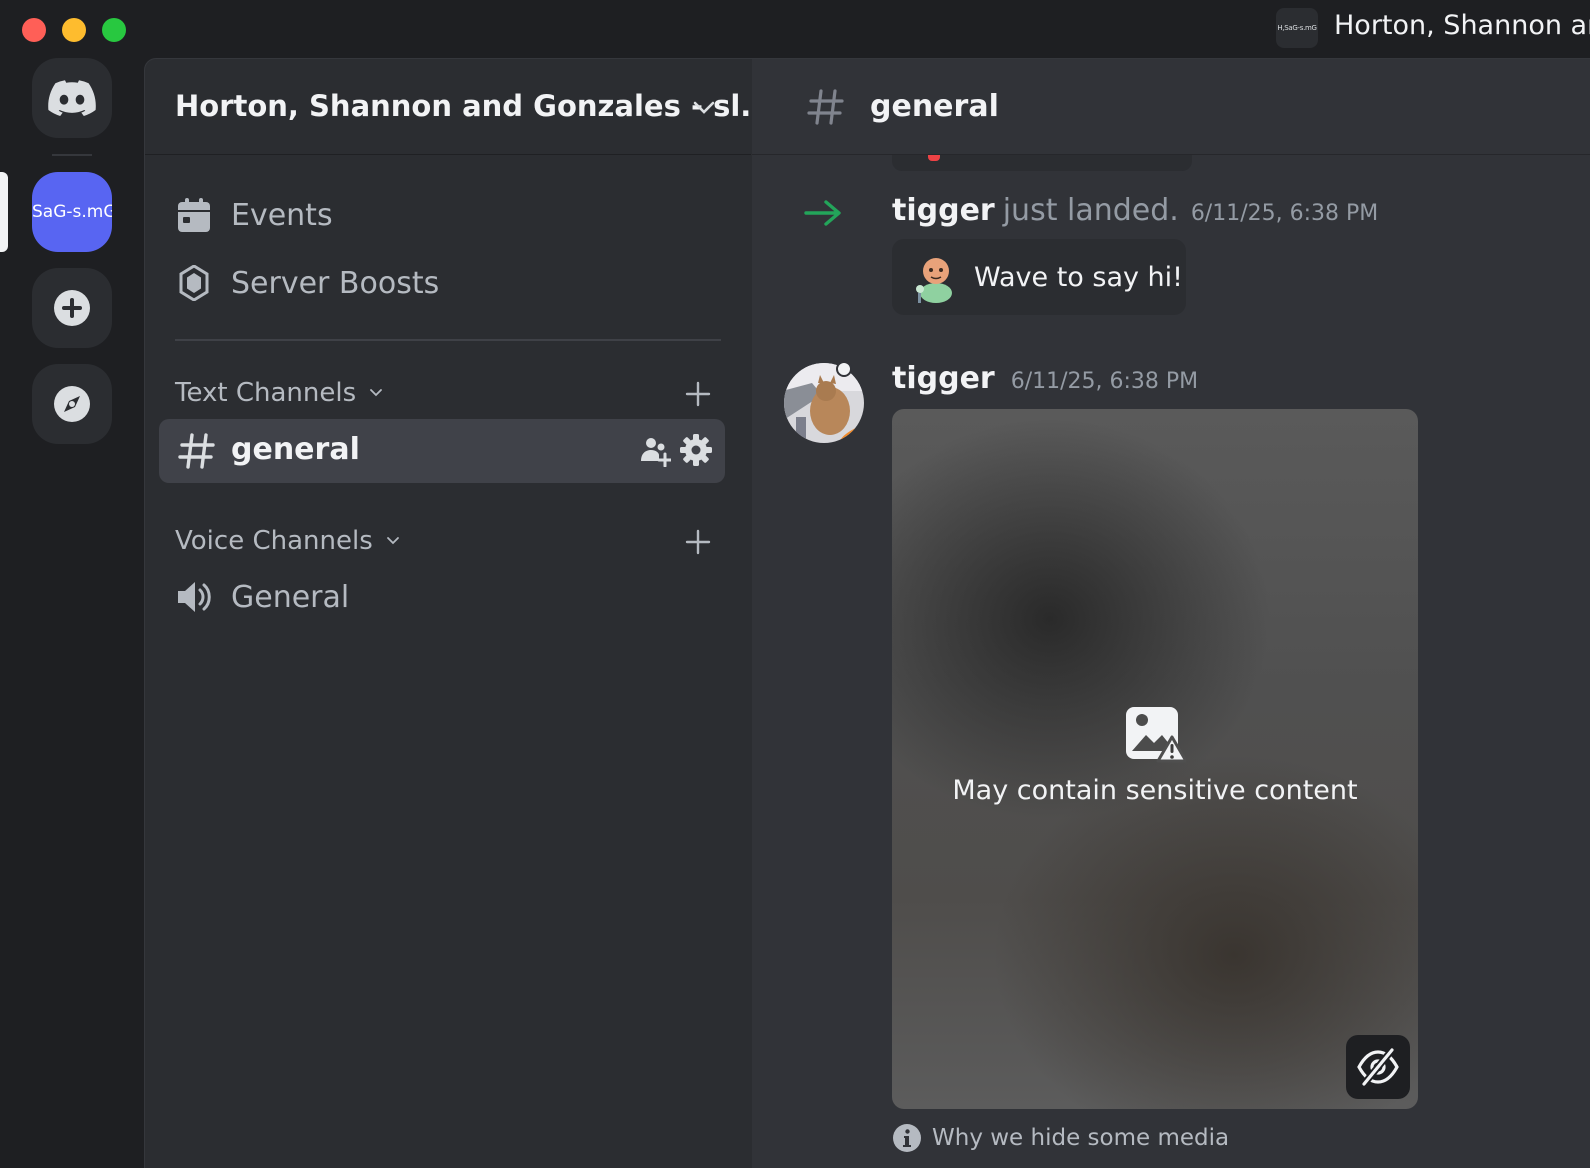 The width and height of the screenshot is (1590, 1168). Describe the element at coordinates (1081, 1138) in the screenshot. I see `why-link-label: Why we hide some media` at that location.